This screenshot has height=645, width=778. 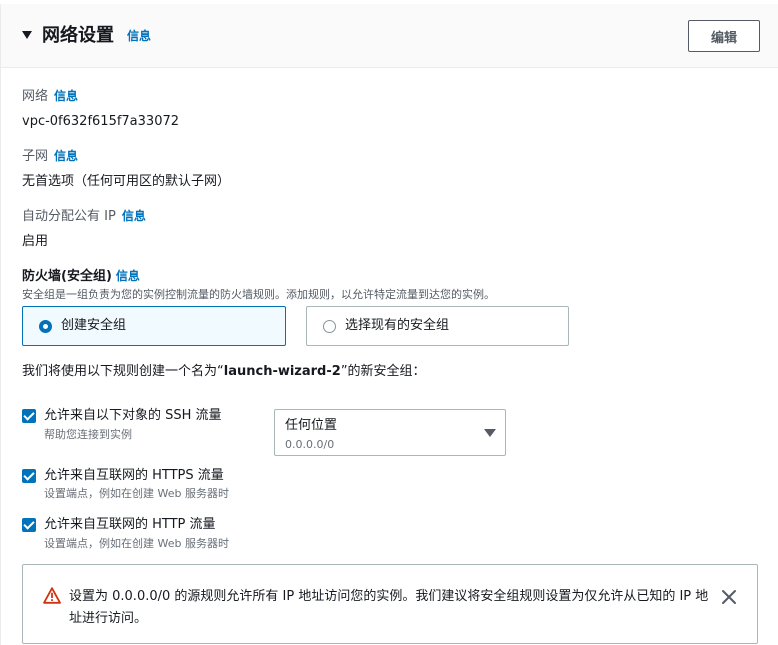 I want to click on radio-unselected-icon, so click(x=329, y=326).